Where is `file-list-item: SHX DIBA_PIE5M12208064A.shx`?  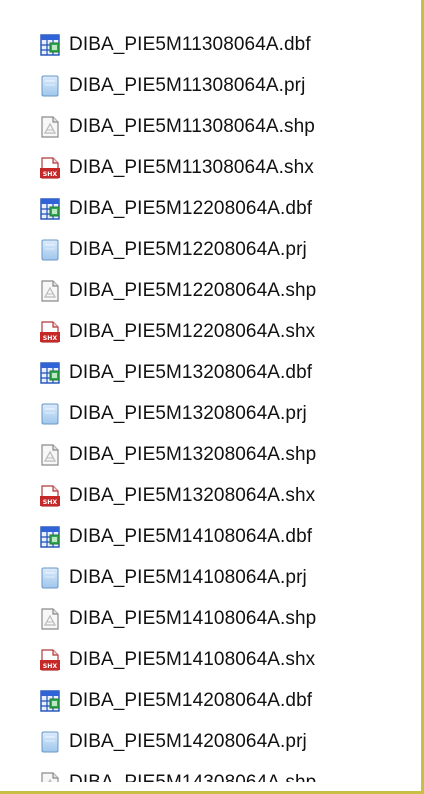
file-list-item: SHX DIBA_PIE5M12208064A.shx is located at coordinates (226, 331).